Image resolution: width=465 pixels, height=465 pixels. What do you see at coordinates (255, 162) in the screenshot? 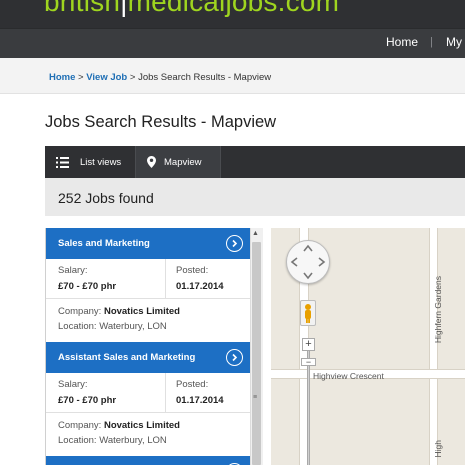
I see `view-toolbar: List views Mapview` at bounding box center [255, 162].